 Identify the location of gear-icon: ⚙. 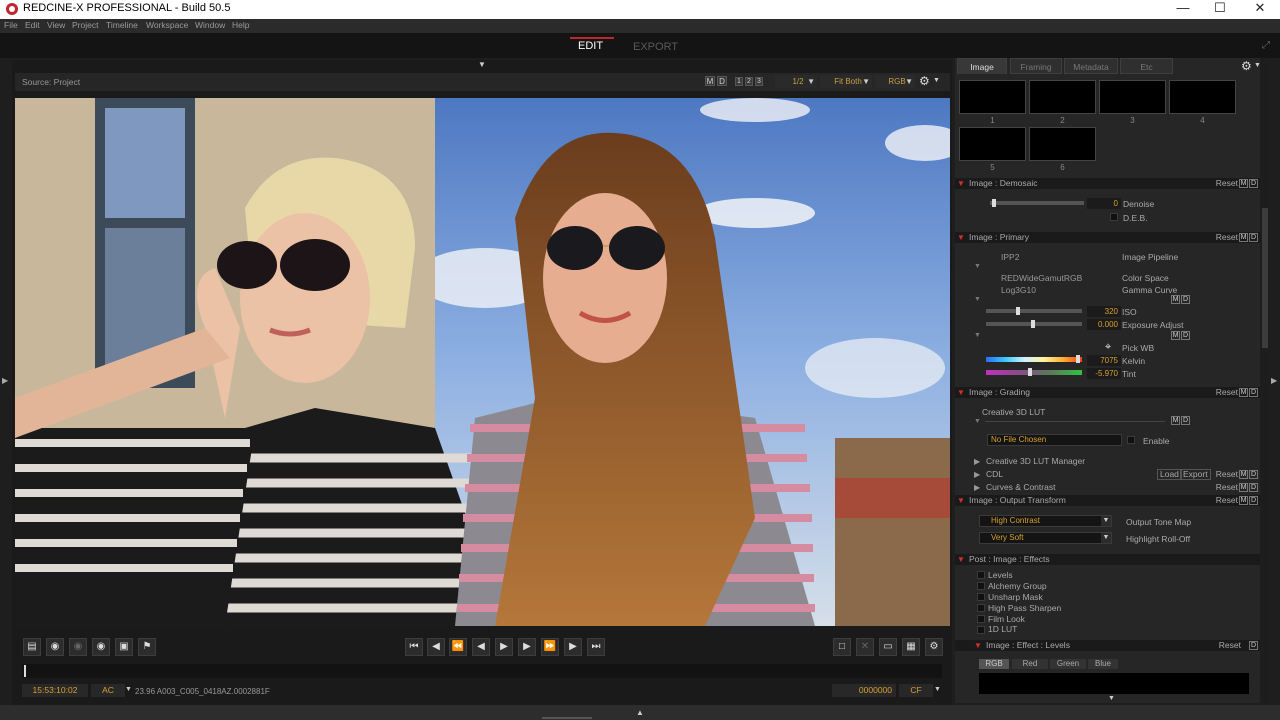
(924, 81).